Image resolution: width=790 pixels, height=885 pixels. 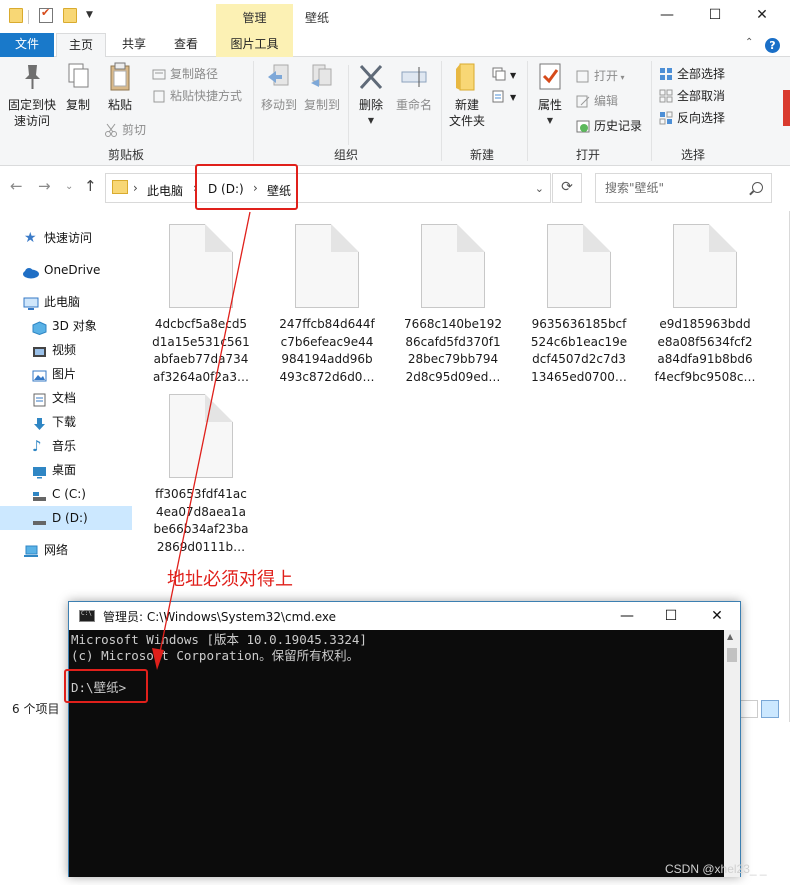 I want to click on tab-view: 查看, so click(x=186, y=45).